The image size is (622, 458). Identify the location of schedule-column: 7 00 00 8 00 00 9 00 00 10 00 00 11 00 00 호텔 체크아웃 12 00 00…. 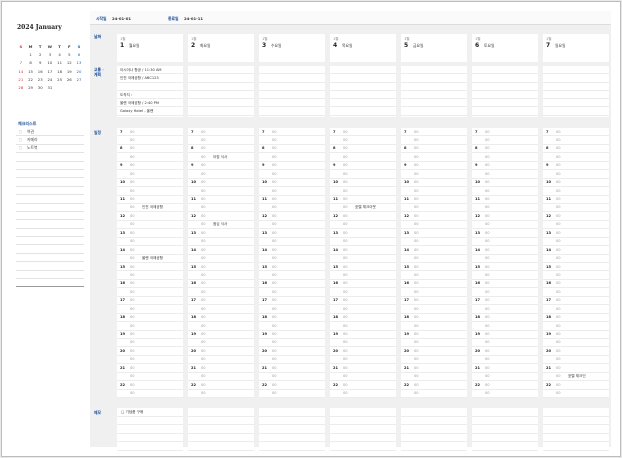
(363, 263).